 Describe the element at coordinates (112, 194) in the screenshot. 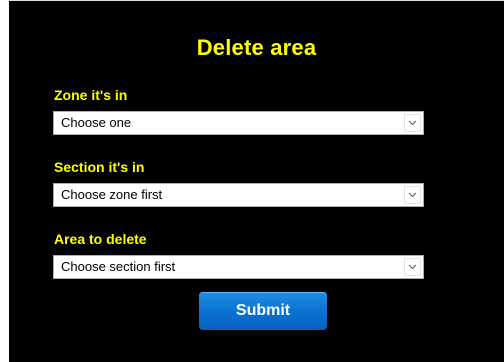

I see `section-select-value: Choose zone first` at that location.